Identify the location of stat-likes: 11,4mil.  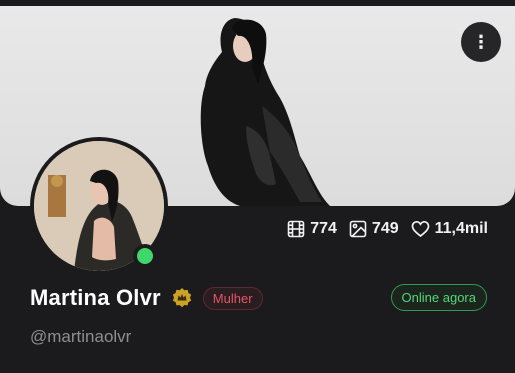
(449, 229).